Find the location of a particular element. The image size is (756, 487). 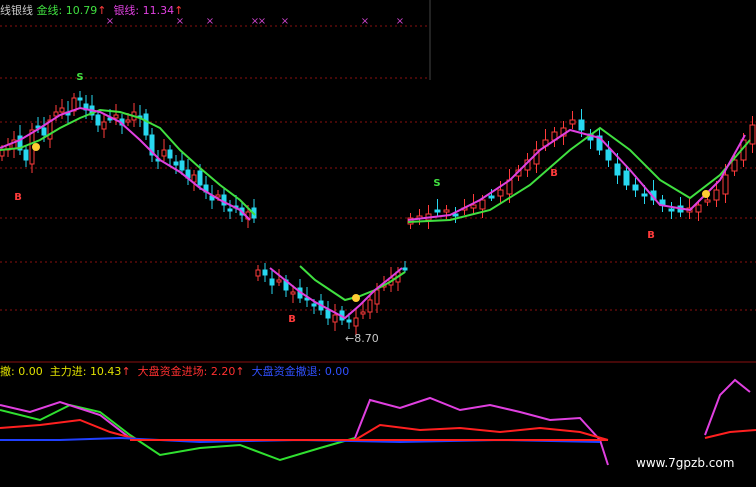

silver-line is located at coordinates (576, 174).